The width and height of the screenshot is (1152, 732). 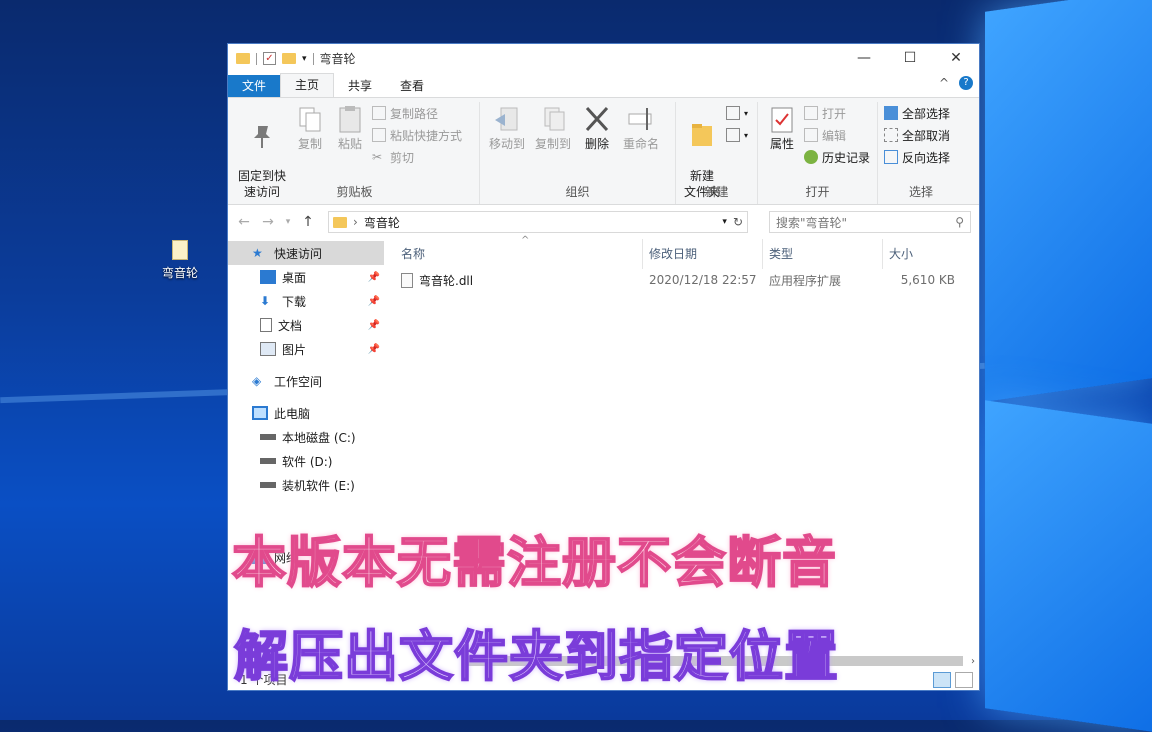 What do you see at coordinates (837, 135) in the screenshot?
I see `edit-button: 编辑` at bounding box center [837, 135].